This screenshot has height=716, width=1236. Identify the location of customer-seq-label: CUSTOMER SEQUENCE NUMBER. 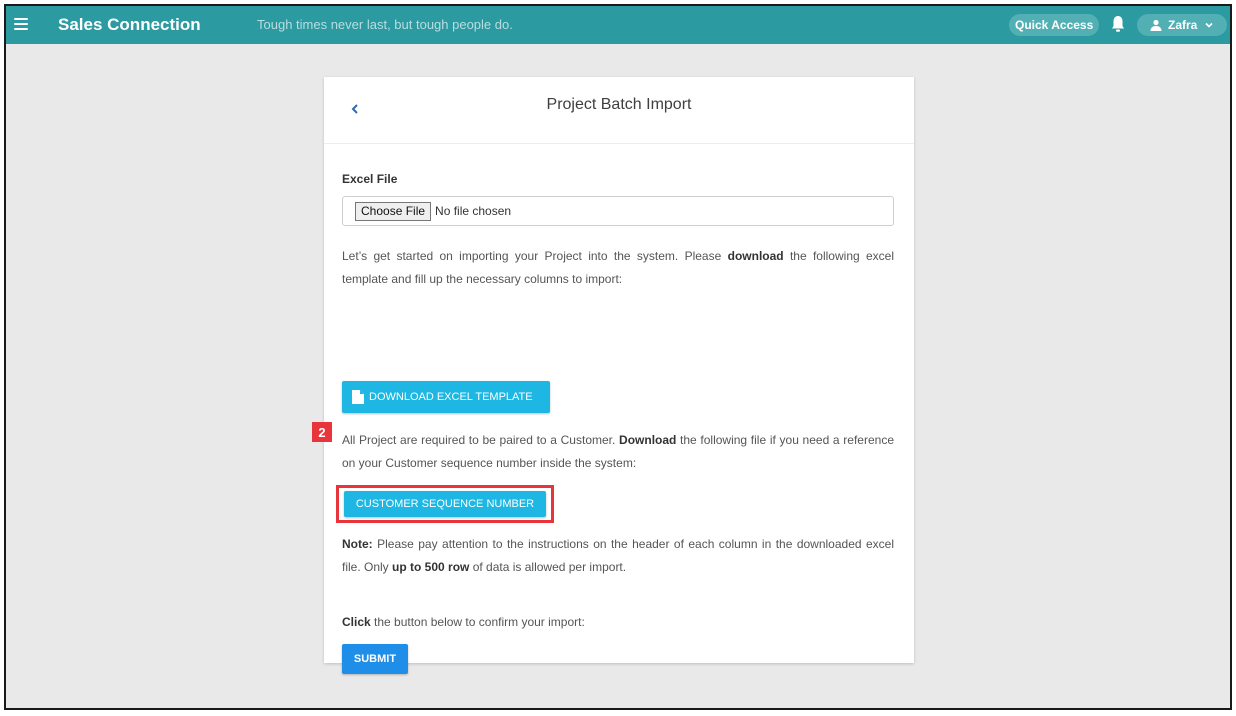
(445, 504).